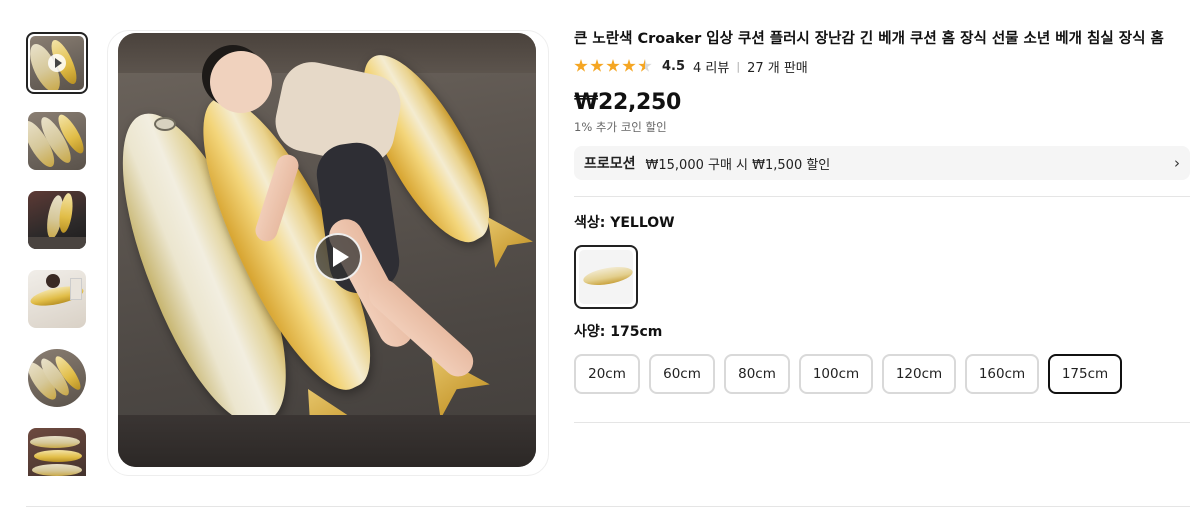 Image resolution: width=1192 pixels, height=512 pixels. What do you see at coordinates (624, 223) in the screenshot?
I see `color-label: 색상: YELLOW` at bounding box center [624, 223].